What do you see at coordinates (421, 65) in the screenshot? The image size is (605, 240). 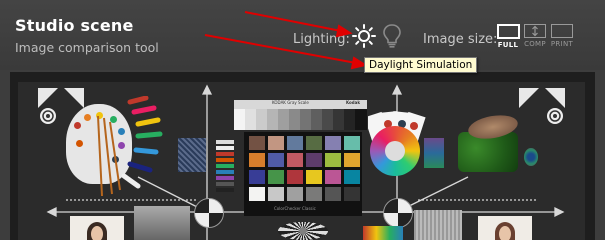 I see `lighting-tooltip: Daylight Simulation` at bounding box center [421, 65].